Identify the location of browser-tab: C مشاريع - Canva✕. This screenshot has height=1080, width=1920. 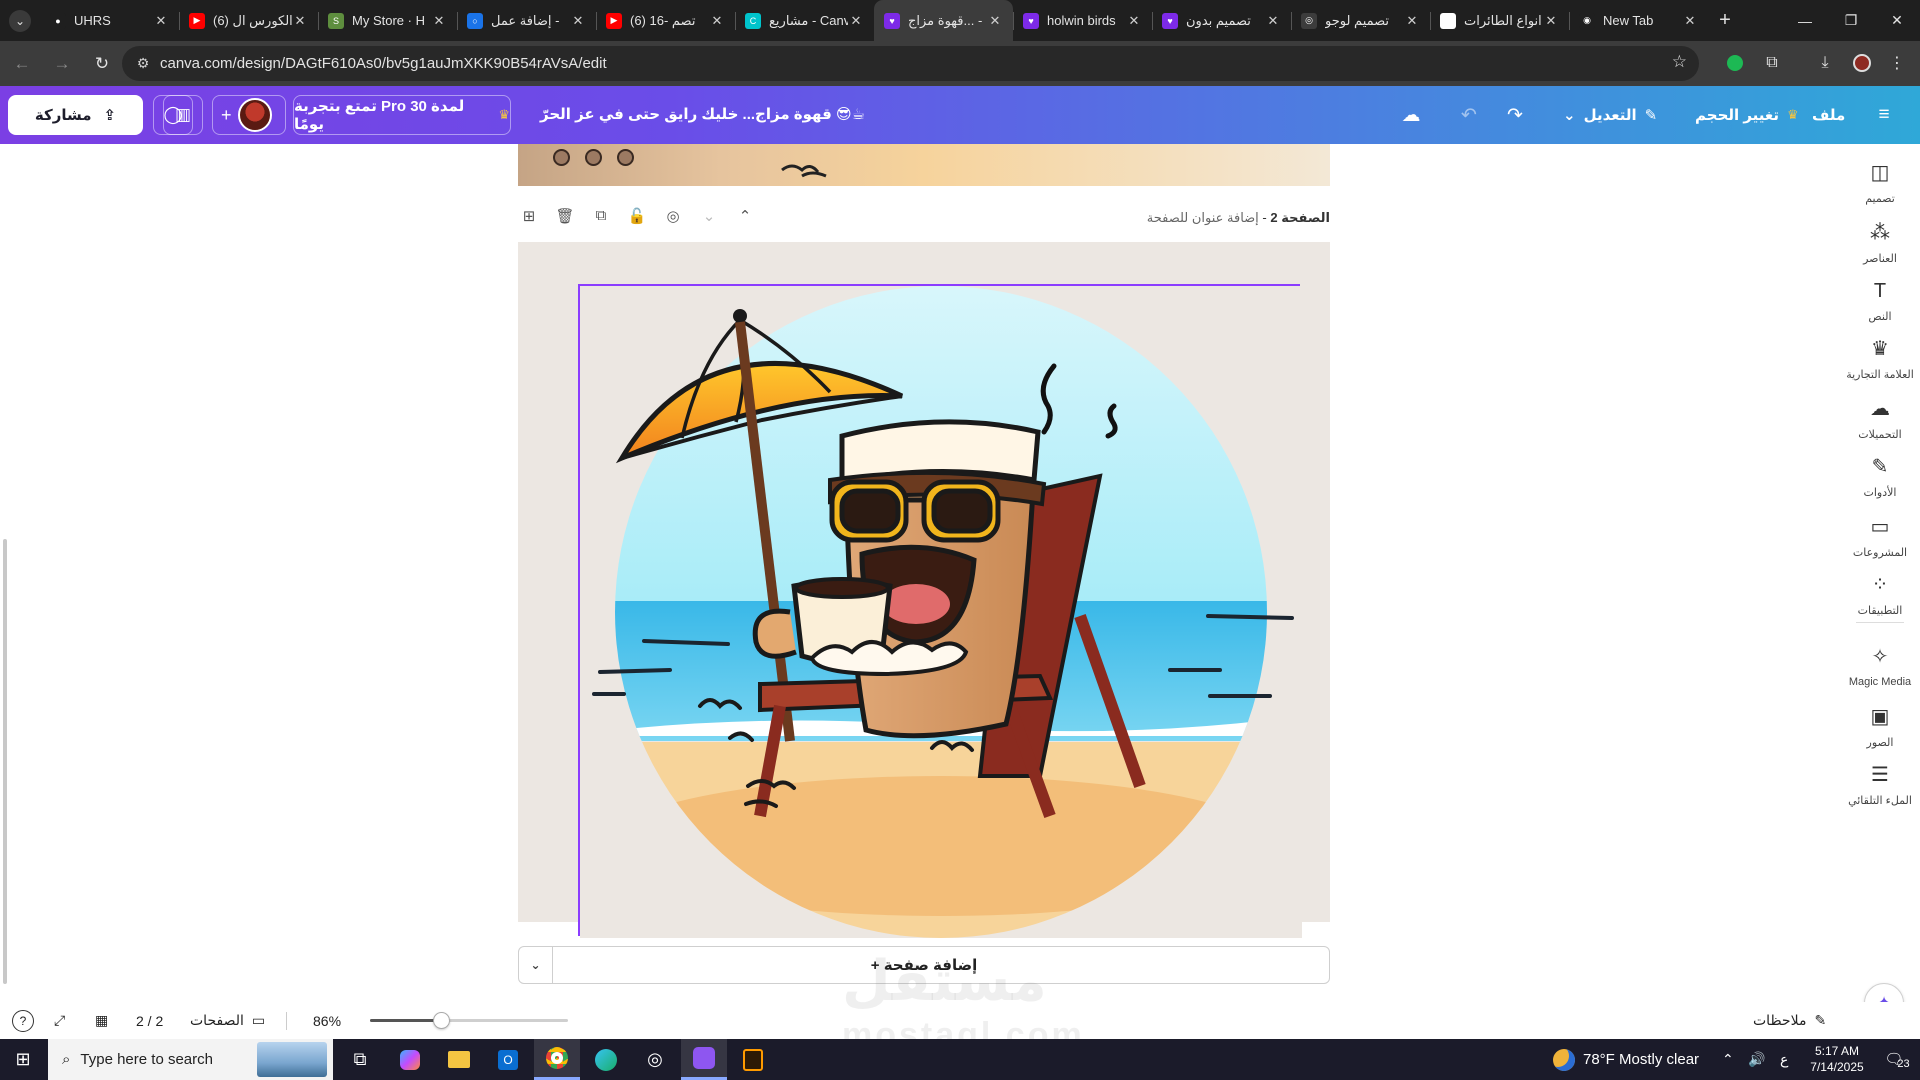
(804, 20).